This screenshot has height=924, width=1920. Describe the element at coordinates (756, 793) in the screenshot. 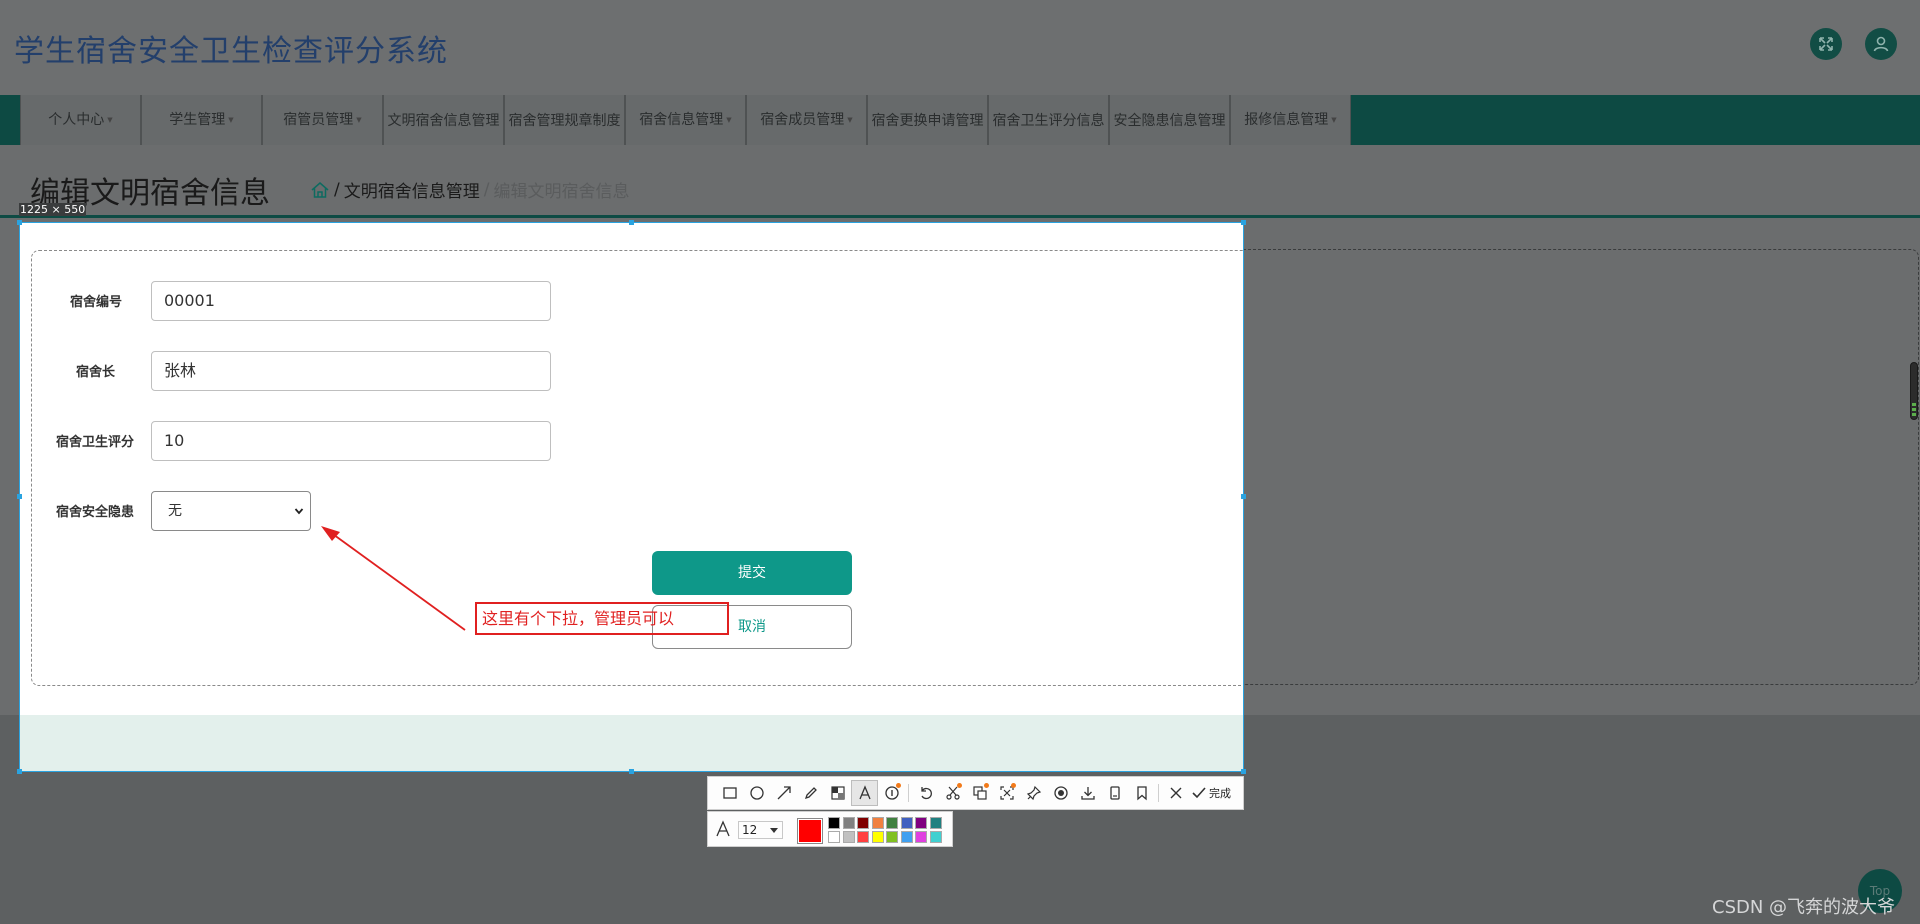

I see `ellipse-tool-icon` at that location.